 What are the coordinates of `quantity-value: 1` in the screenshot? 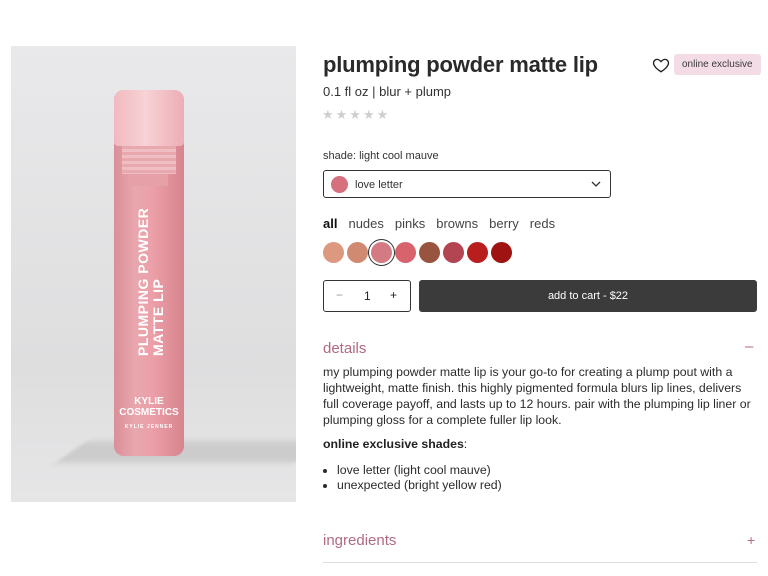 It's located at (367, 296).